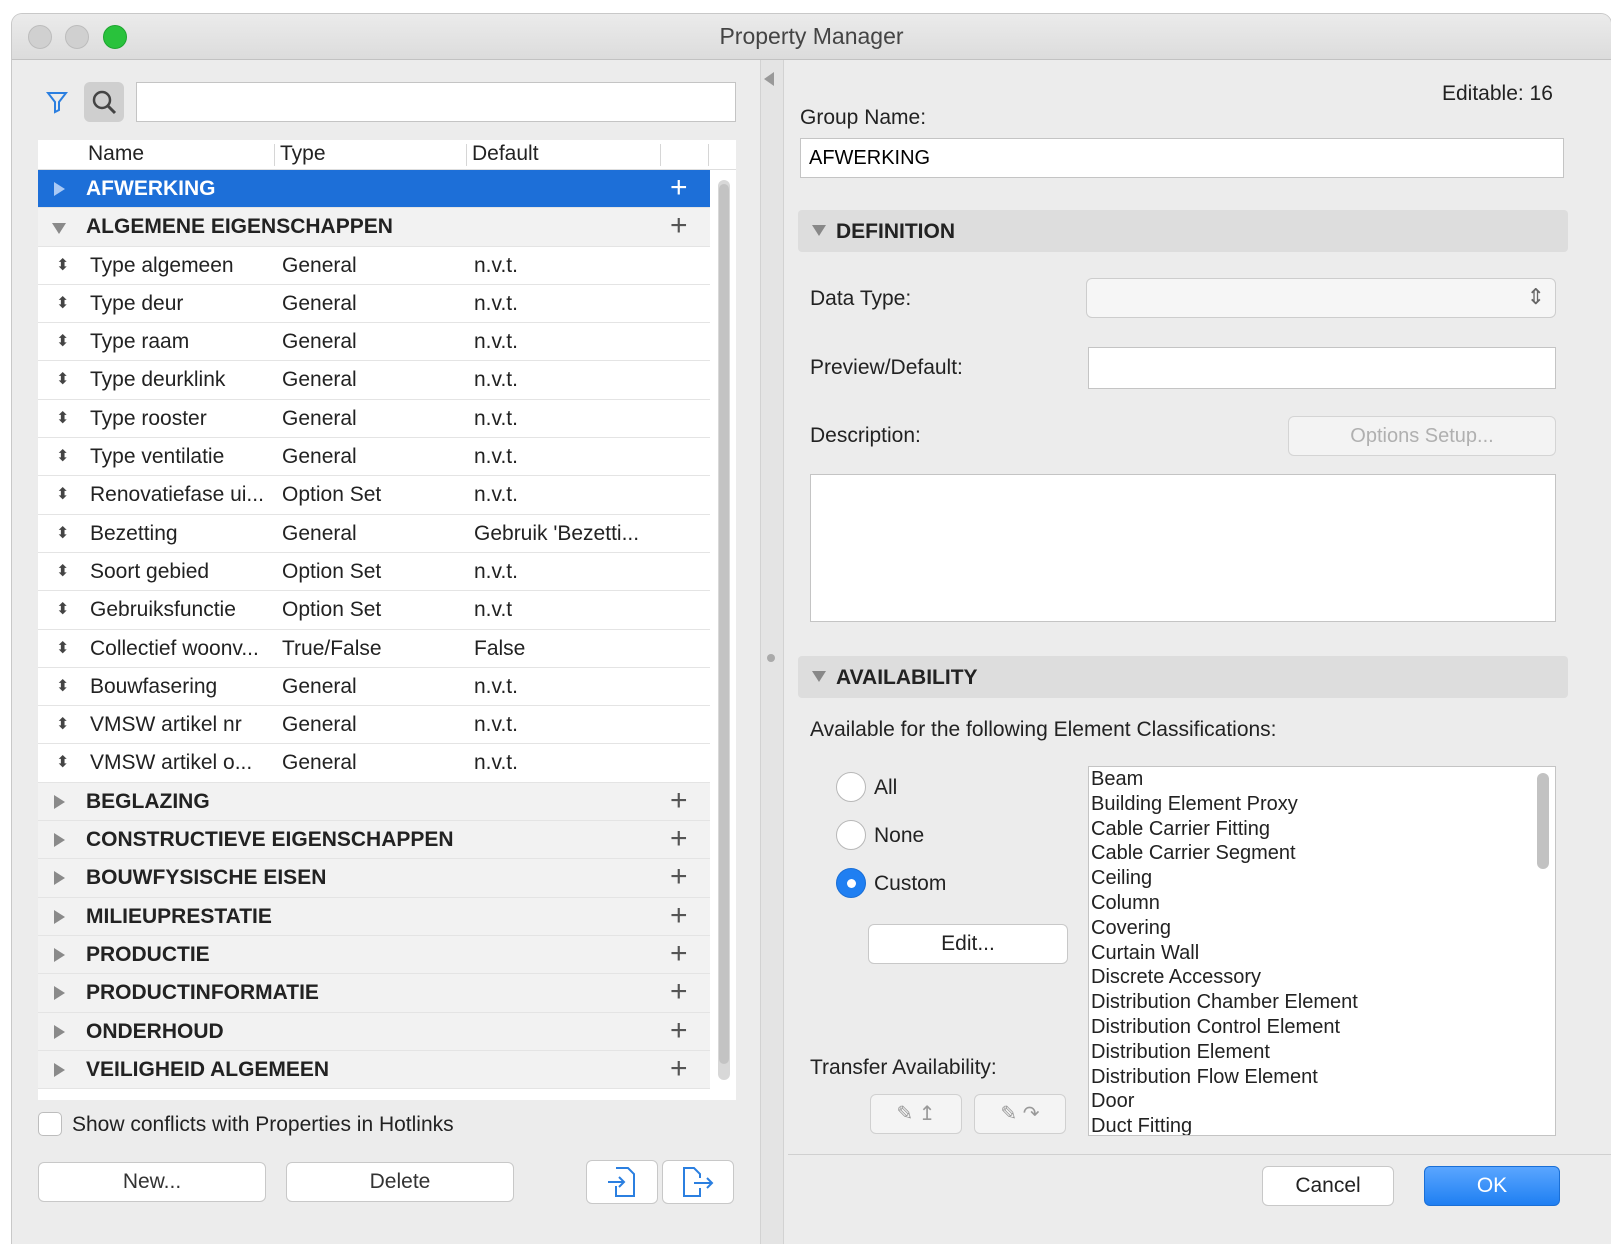 This screenshot has height=1244, width=1611. What do you see at coordinates (1492, 1186) in the screenshot?
I see `ok-button: OK` at bounding box center [1492, 1186].